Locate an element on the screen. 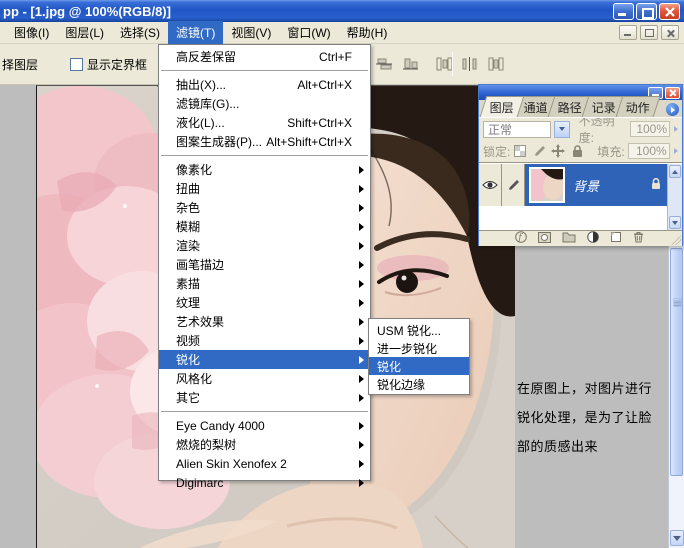 The height and width of the screenshot is (548, 684). palette-menu-button is located at coordinates (672, 109).